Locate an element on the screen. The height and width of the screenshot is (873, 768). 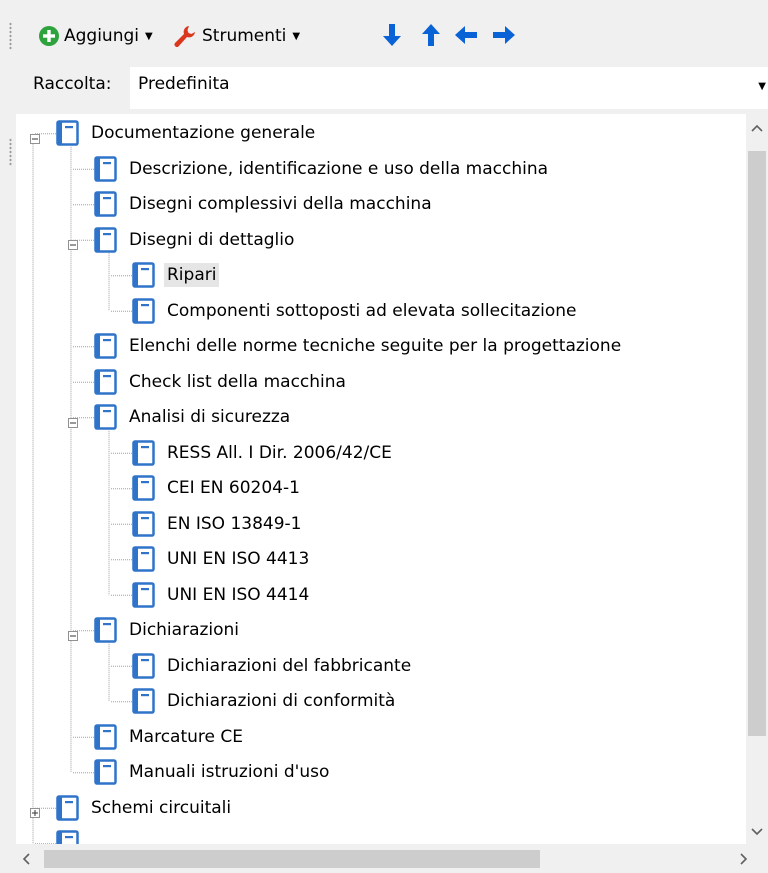
tree-item-label: RESS All. I Dir. 2006/42/CE is located at coordinates (279, 452).